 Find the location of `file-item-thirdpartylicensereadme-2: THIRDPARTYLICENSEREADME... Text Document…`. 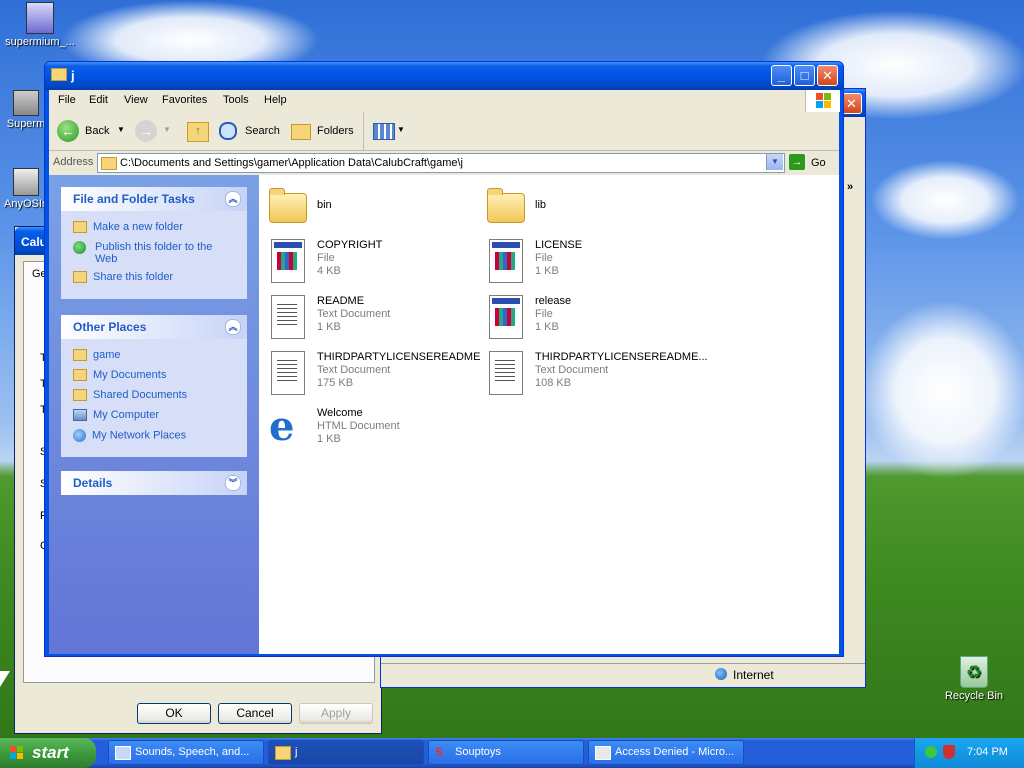

file-item-thirdpartylicensereadme-2: THIRDPARTYLICENSEREADME... Text Document… is located at coordinates (595, 374).